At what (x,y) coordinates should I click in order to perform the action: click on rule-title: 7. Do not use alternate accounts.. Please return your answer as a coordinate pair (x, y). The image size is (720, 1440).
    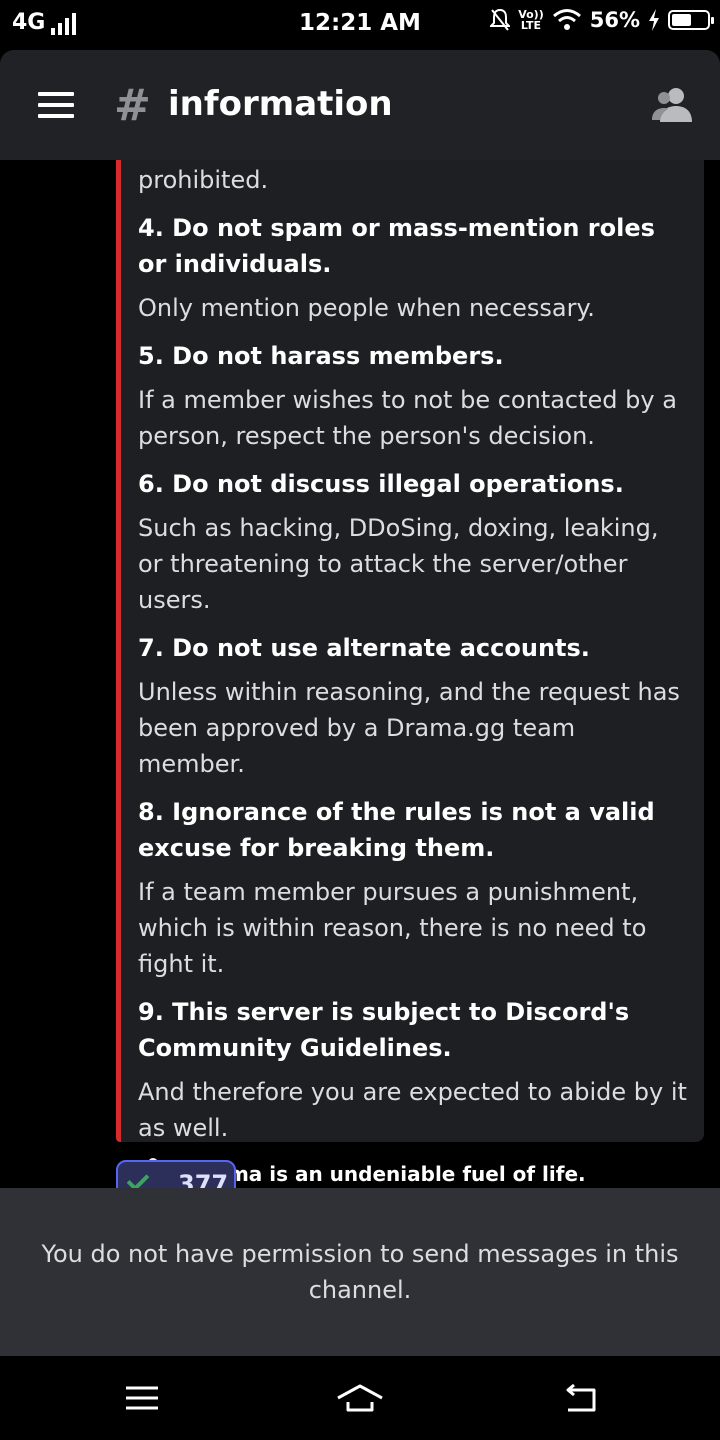
    Looking at the image, I should click on (364, 648).